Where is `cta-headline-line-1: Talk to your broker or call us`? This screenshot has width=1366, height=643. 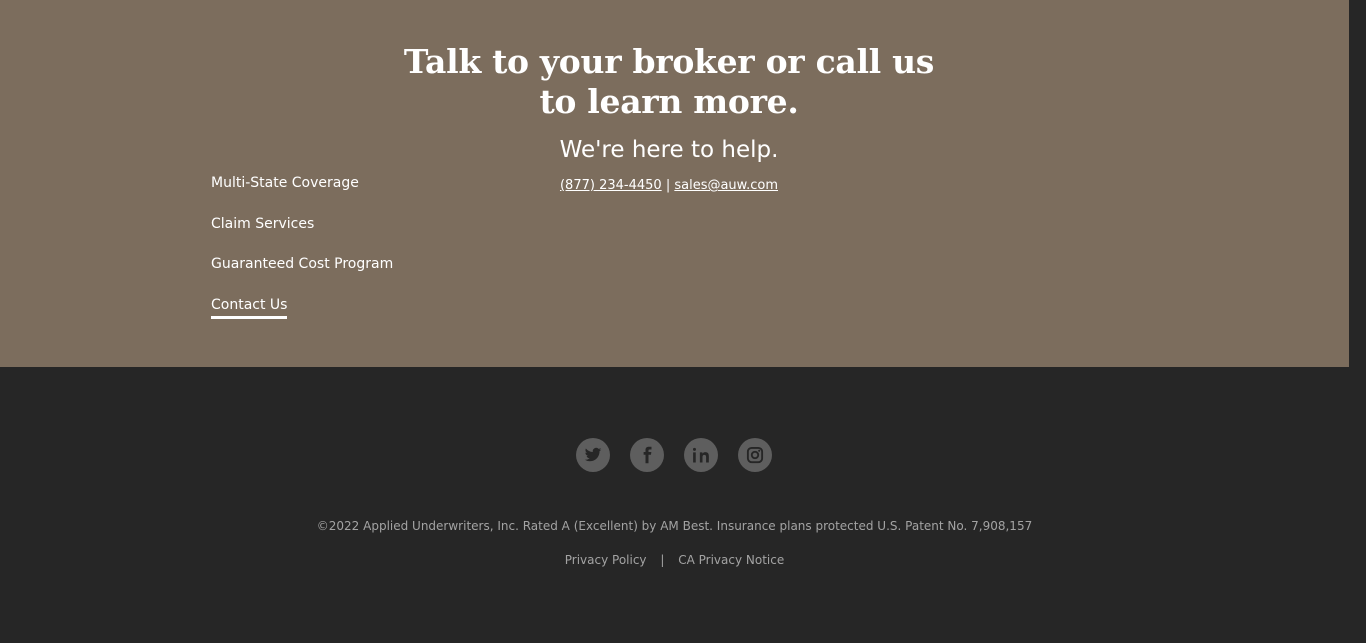 cta-headline-line-1: Talk to your broker or call us is located at coordinates (669, 61).